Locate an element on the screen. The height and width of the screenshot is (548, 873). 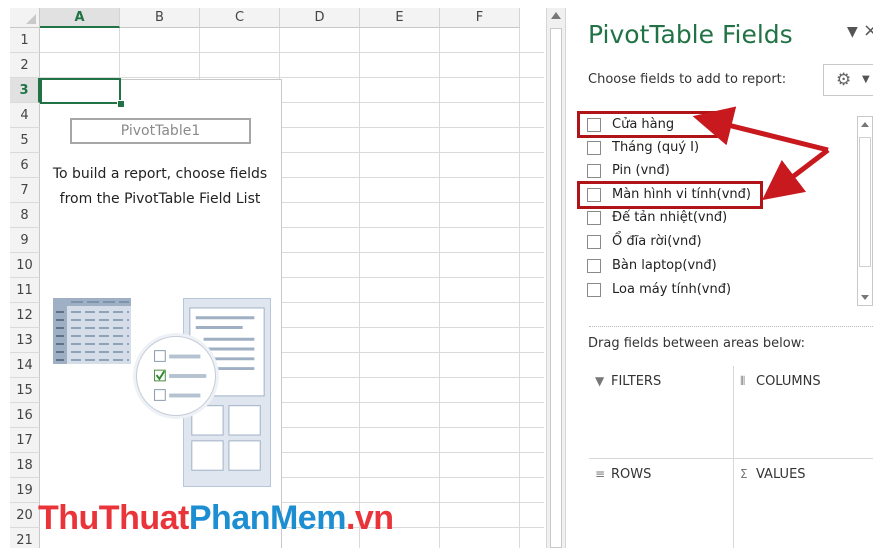
field-list-scrollbar is located at coordinates (865, 211).